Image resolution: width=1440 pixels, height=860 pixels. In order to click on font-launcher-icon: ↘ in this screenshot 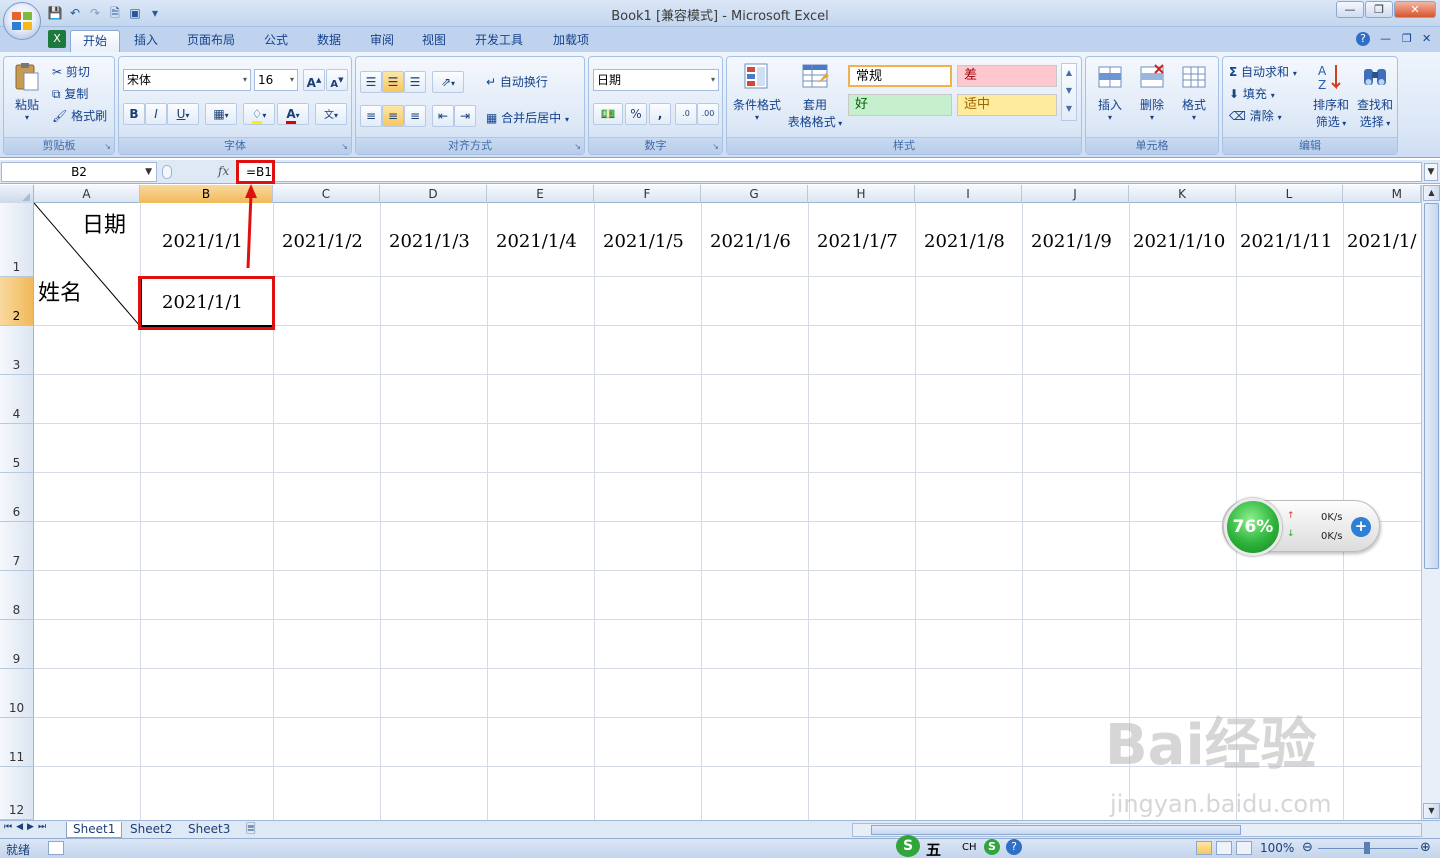, I will do `click(344, 146)`.